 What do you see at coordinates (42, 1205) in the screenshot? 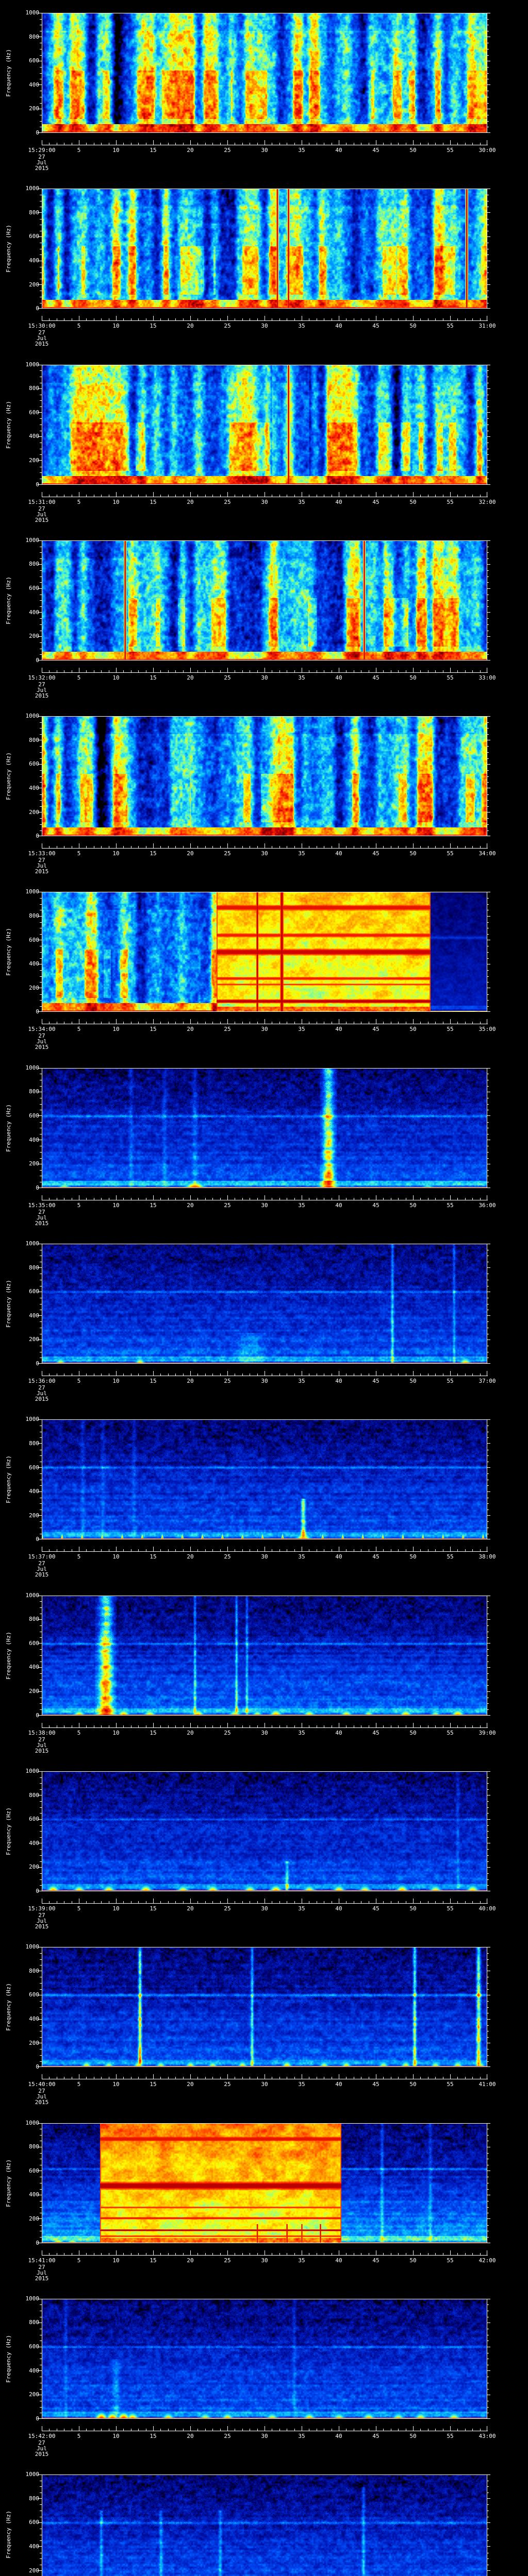
I see `panel-start-time: 15:35:00` at bounding box center [42, 1205].